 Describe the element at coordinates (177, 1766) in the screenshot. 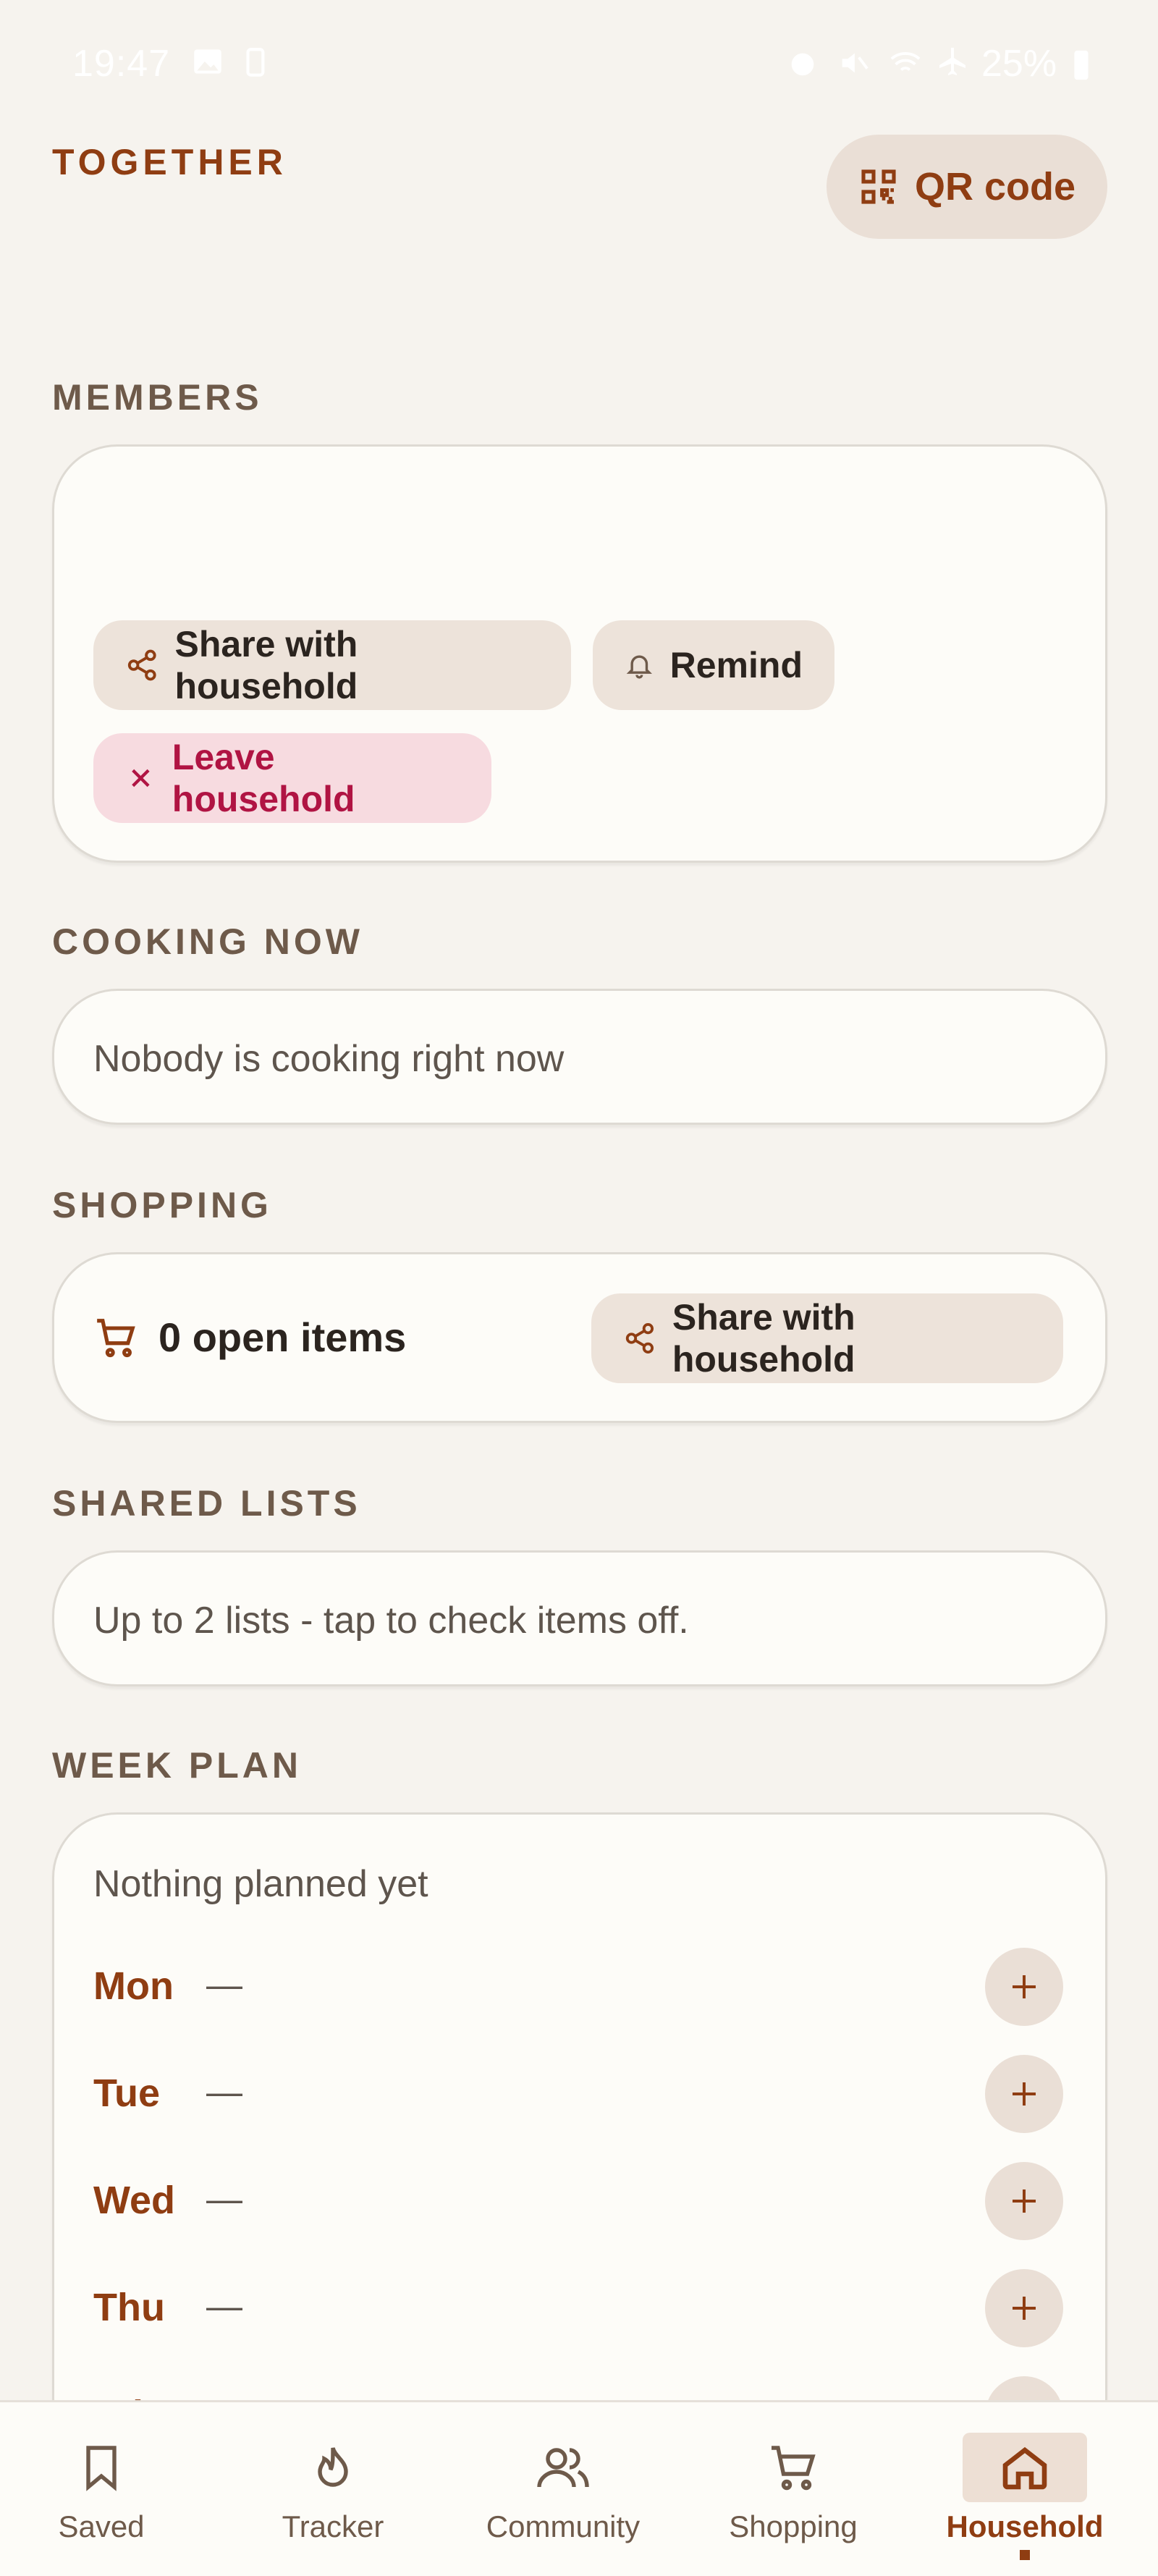

I see `week-plan-section-label: WEEK PLAN` at that location.